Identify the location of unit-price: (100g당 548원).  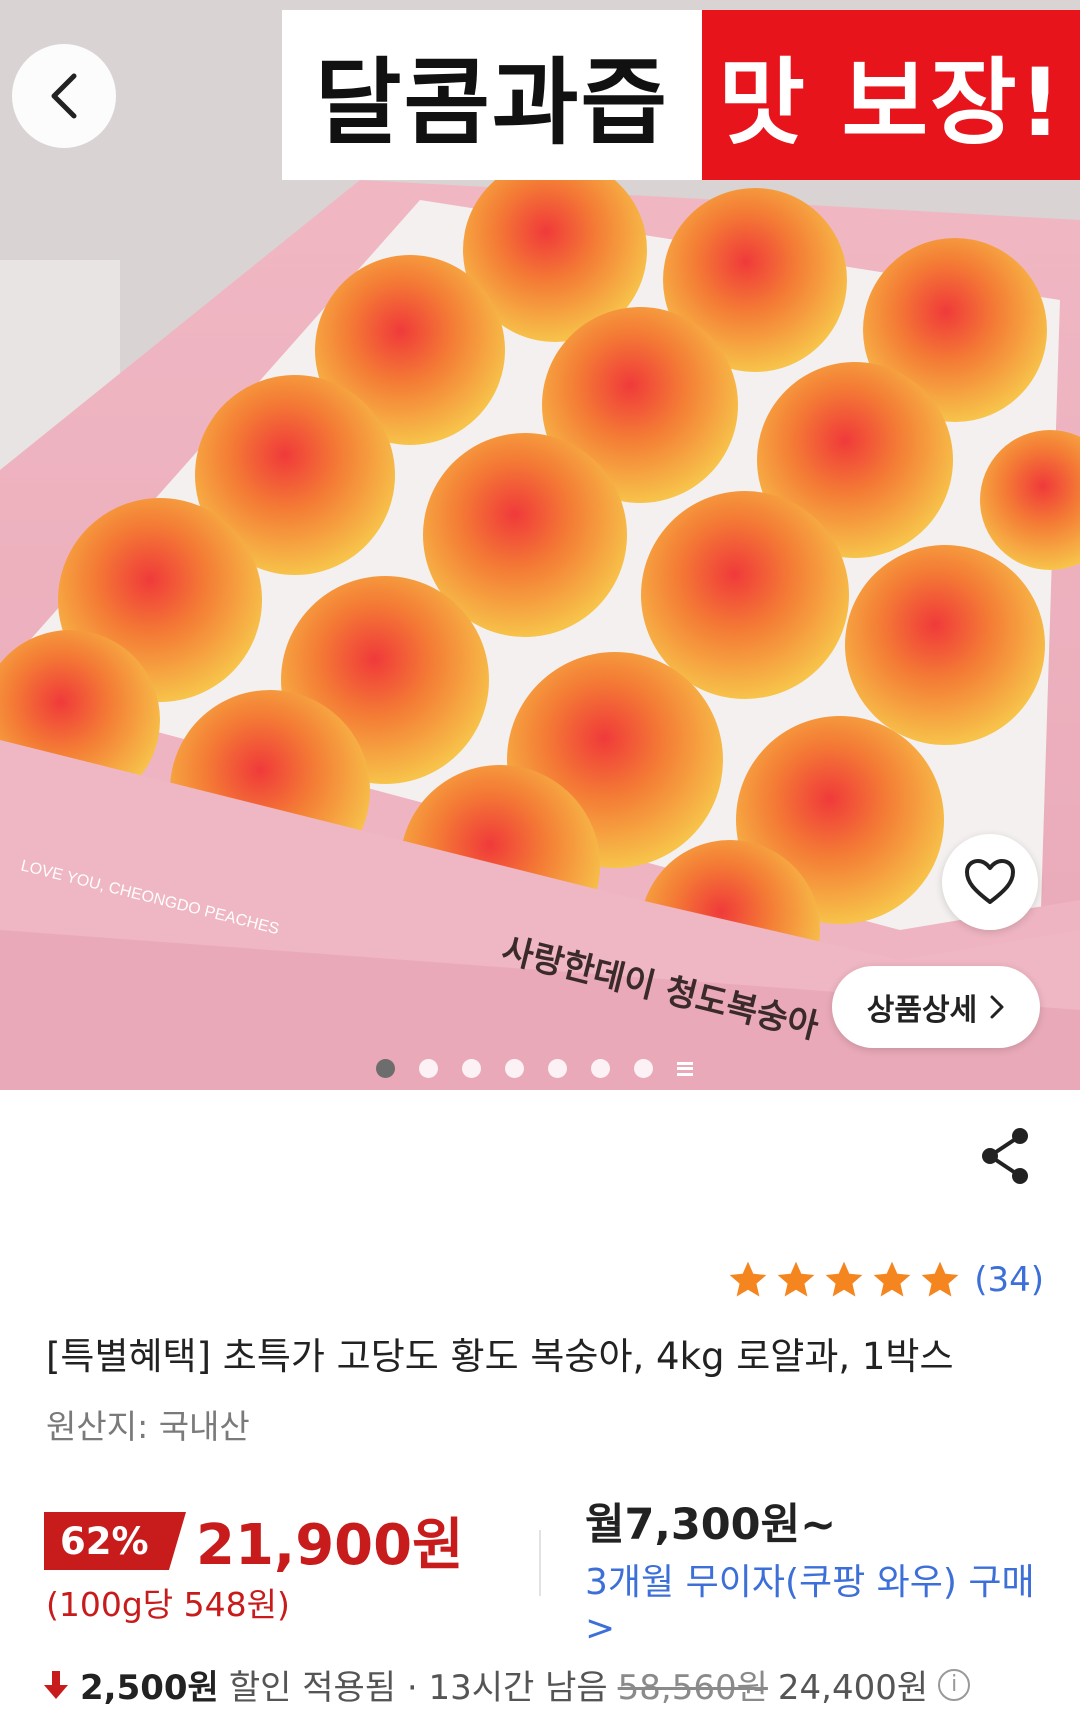
(168, 1604).